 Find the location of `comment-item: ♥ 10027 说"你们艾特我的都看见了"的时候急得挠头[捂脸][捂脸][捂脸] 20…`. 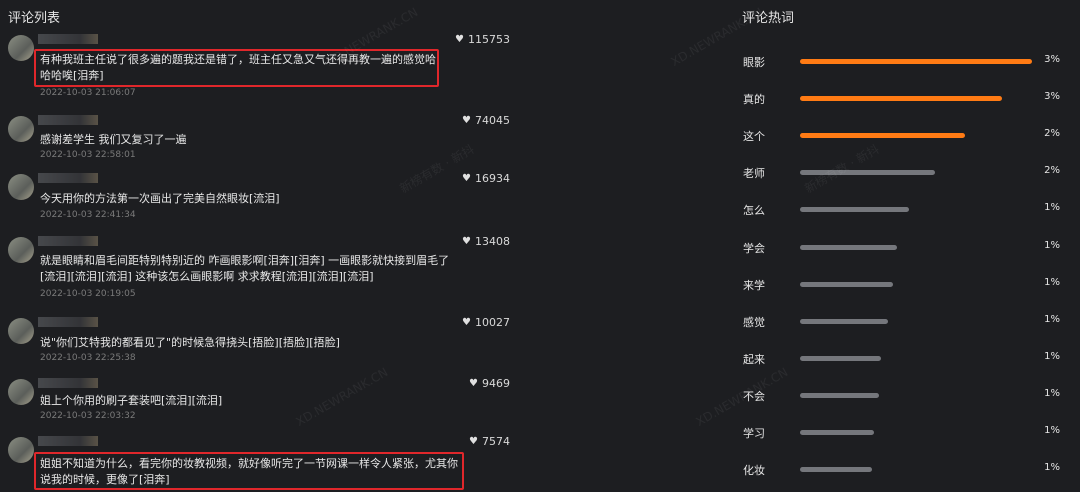

comment-item: ♥ 10027 说"你们艾特我的都看见了"的时候急得挠头[捂脸][捂脸][捂脸] 20… is located at coordinates (260, 345).